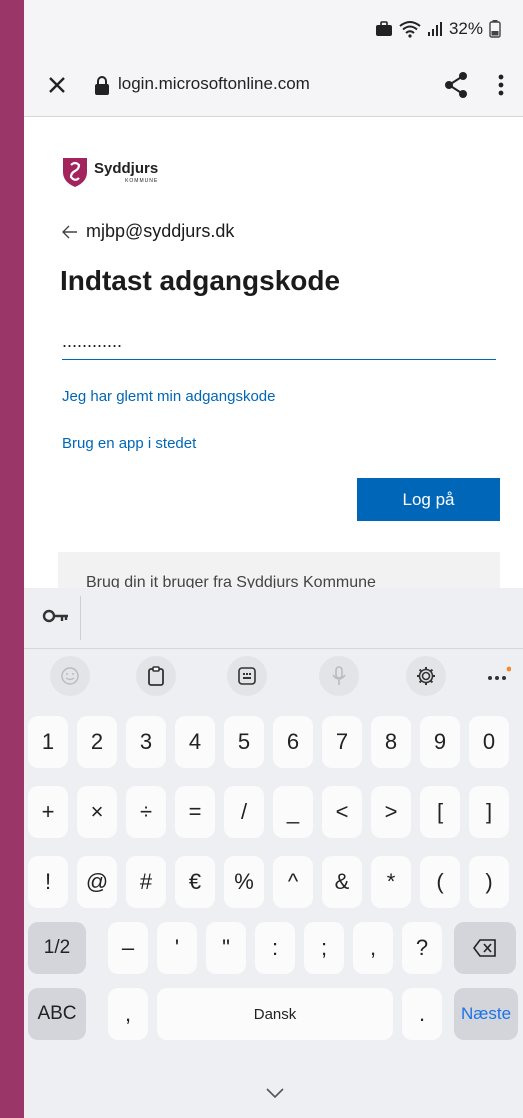 The image size is (523, 1118). Describe the element at coordinates (200, 280) in the screenshot. I see `page-title: Indtast adgangskode` at that location.